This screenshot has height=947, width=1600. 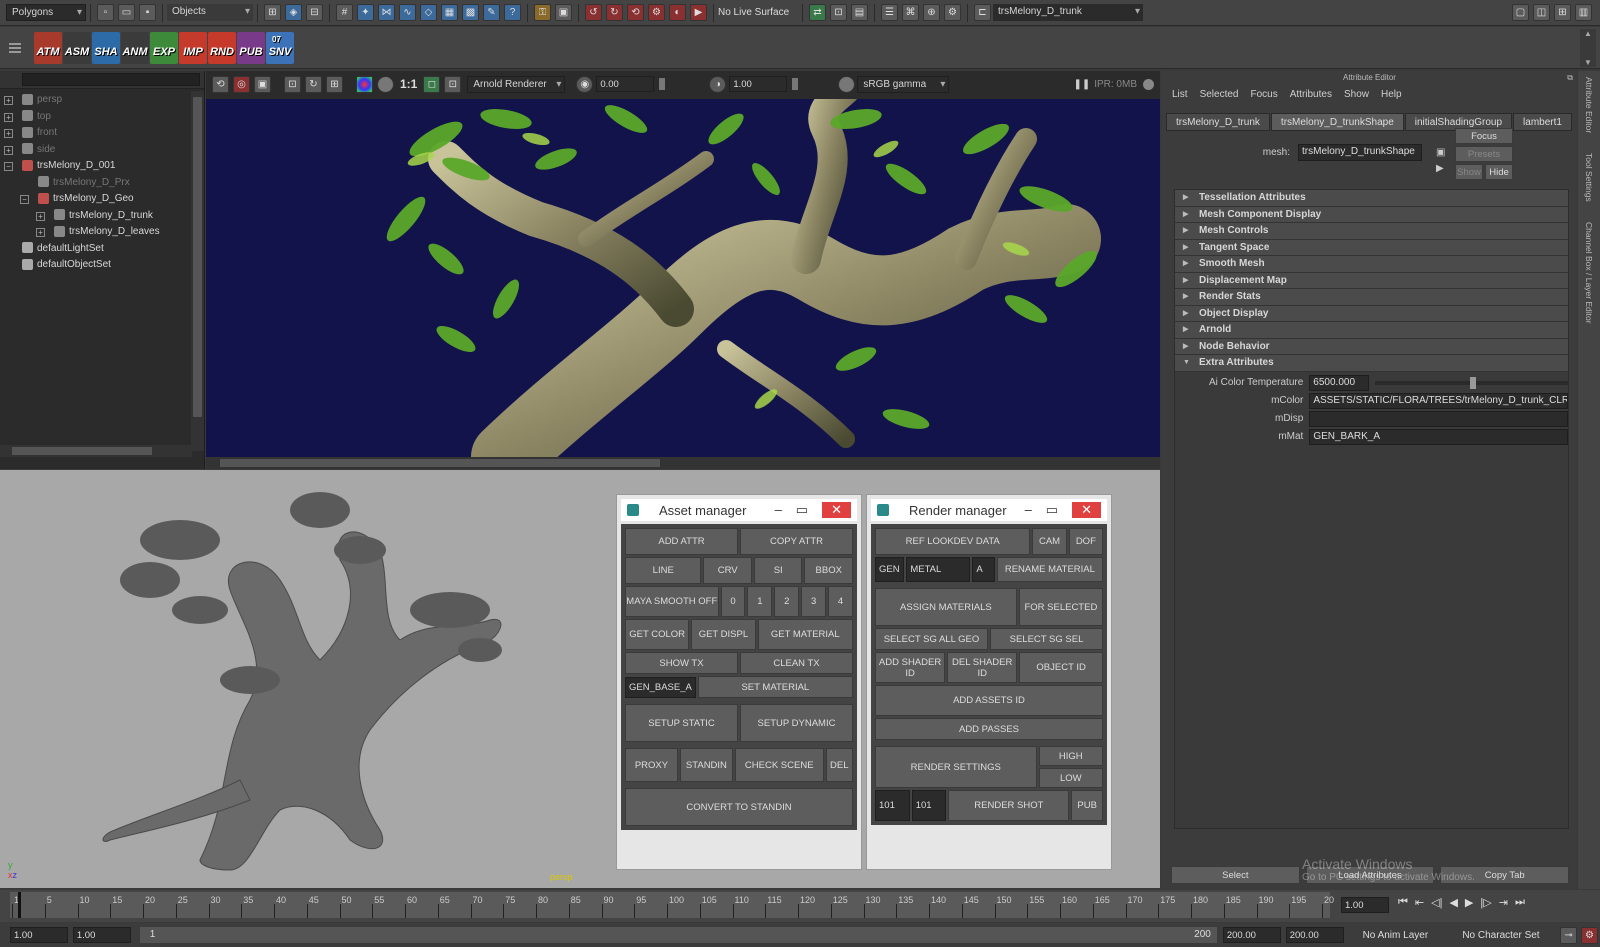 I want to click on show-tx-button: SHOW TX, so click(x=681, y=663).